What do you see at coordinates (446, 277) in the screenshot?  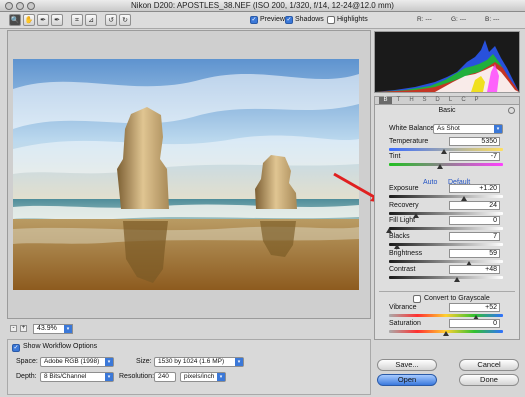 I see `contrast-slider-track` at bounding box center [446, 277].